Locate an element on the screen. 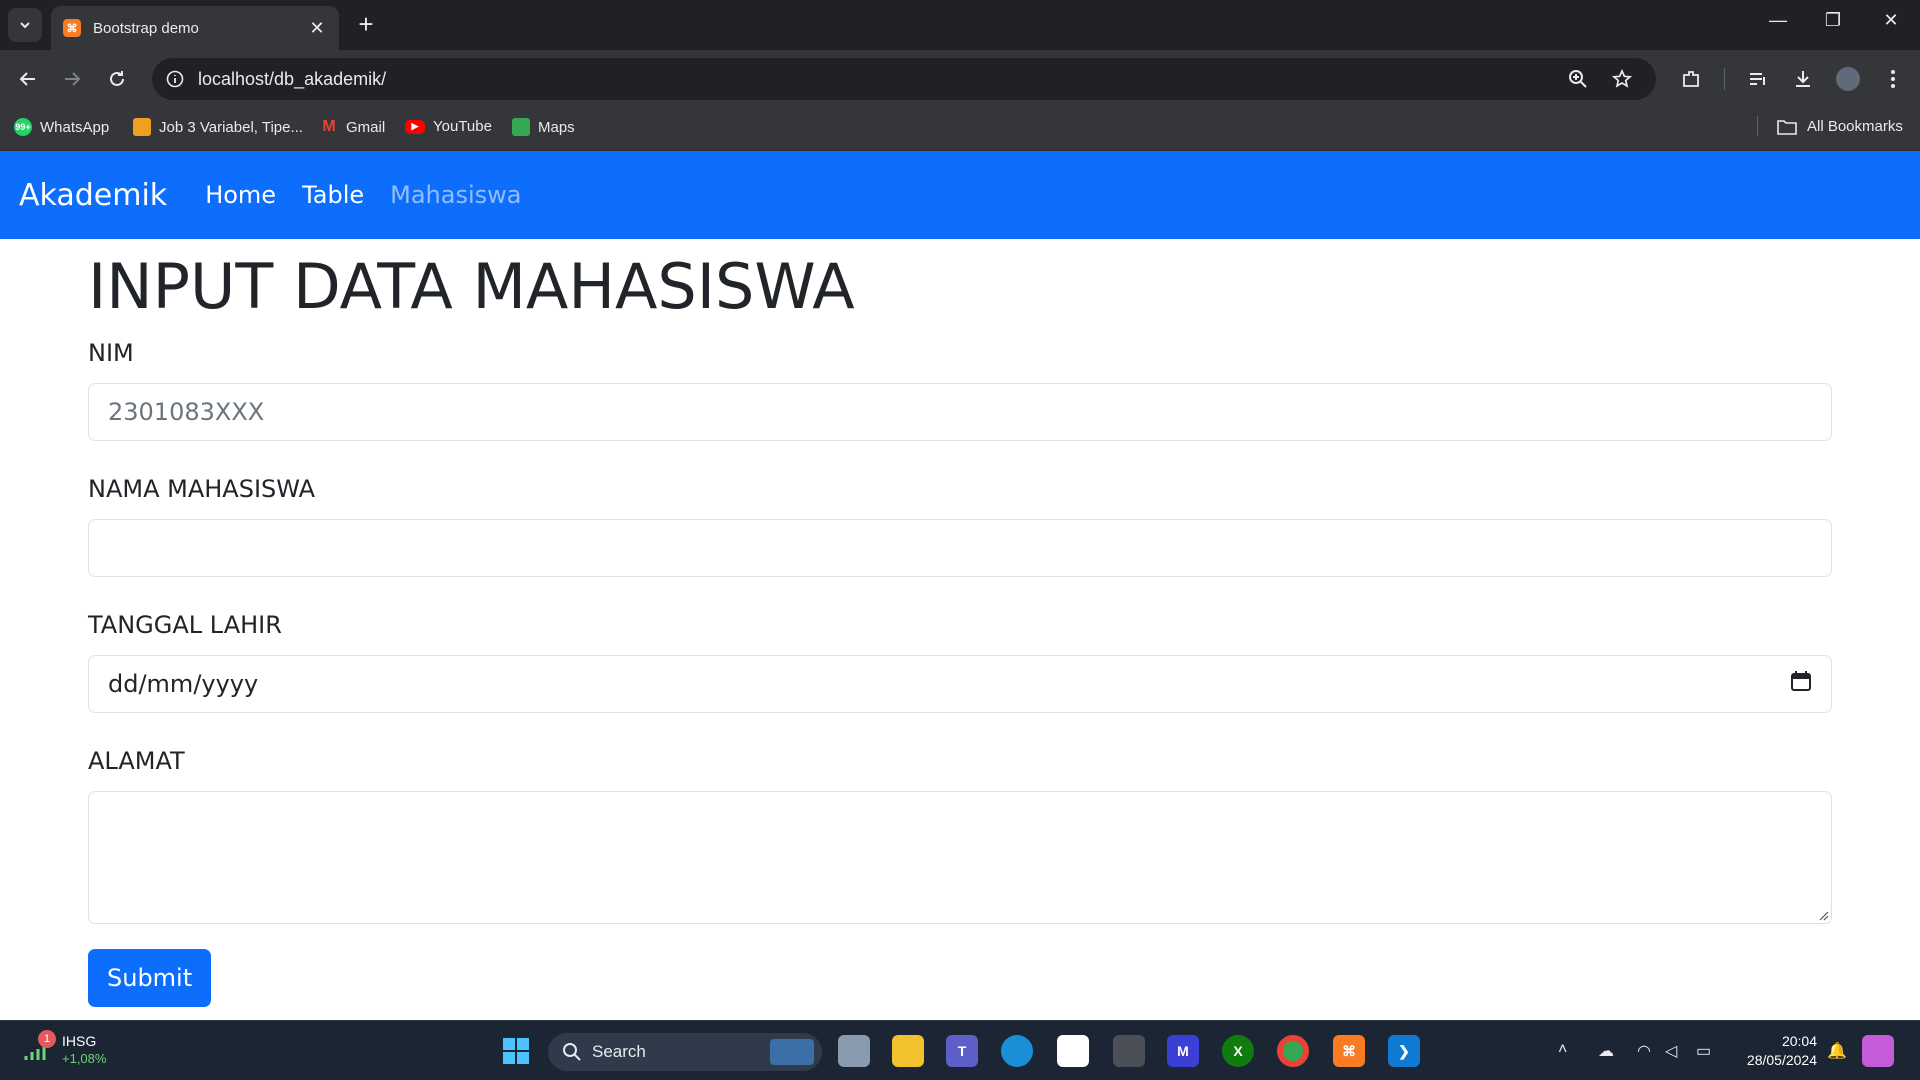 This screenshot has height=1080, width=1920. close-tab-icon: ✕ is located at coordinates (317, 28).